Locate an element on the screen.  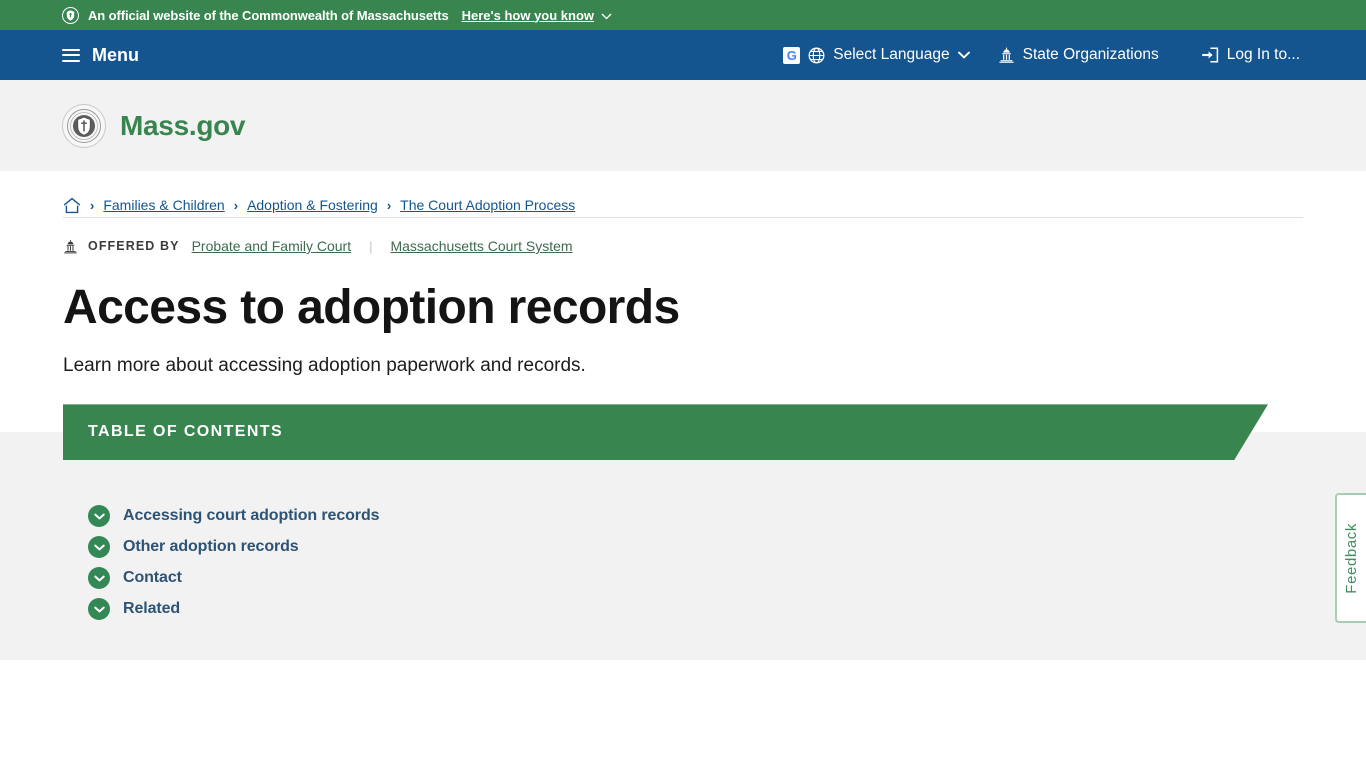
toc-item-label: Other adoption records is located at coordinates (211, 547).